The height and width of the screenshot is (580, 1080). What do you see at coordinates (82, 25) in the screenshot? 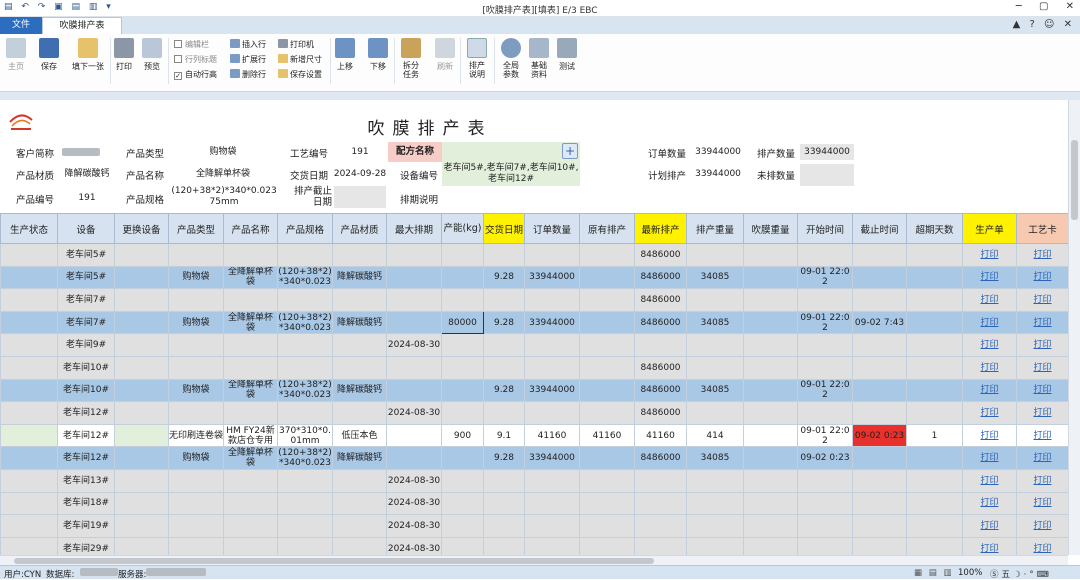
I see `tab-film-schedule: 吹膜排产表` at bounding box center [82, 25].